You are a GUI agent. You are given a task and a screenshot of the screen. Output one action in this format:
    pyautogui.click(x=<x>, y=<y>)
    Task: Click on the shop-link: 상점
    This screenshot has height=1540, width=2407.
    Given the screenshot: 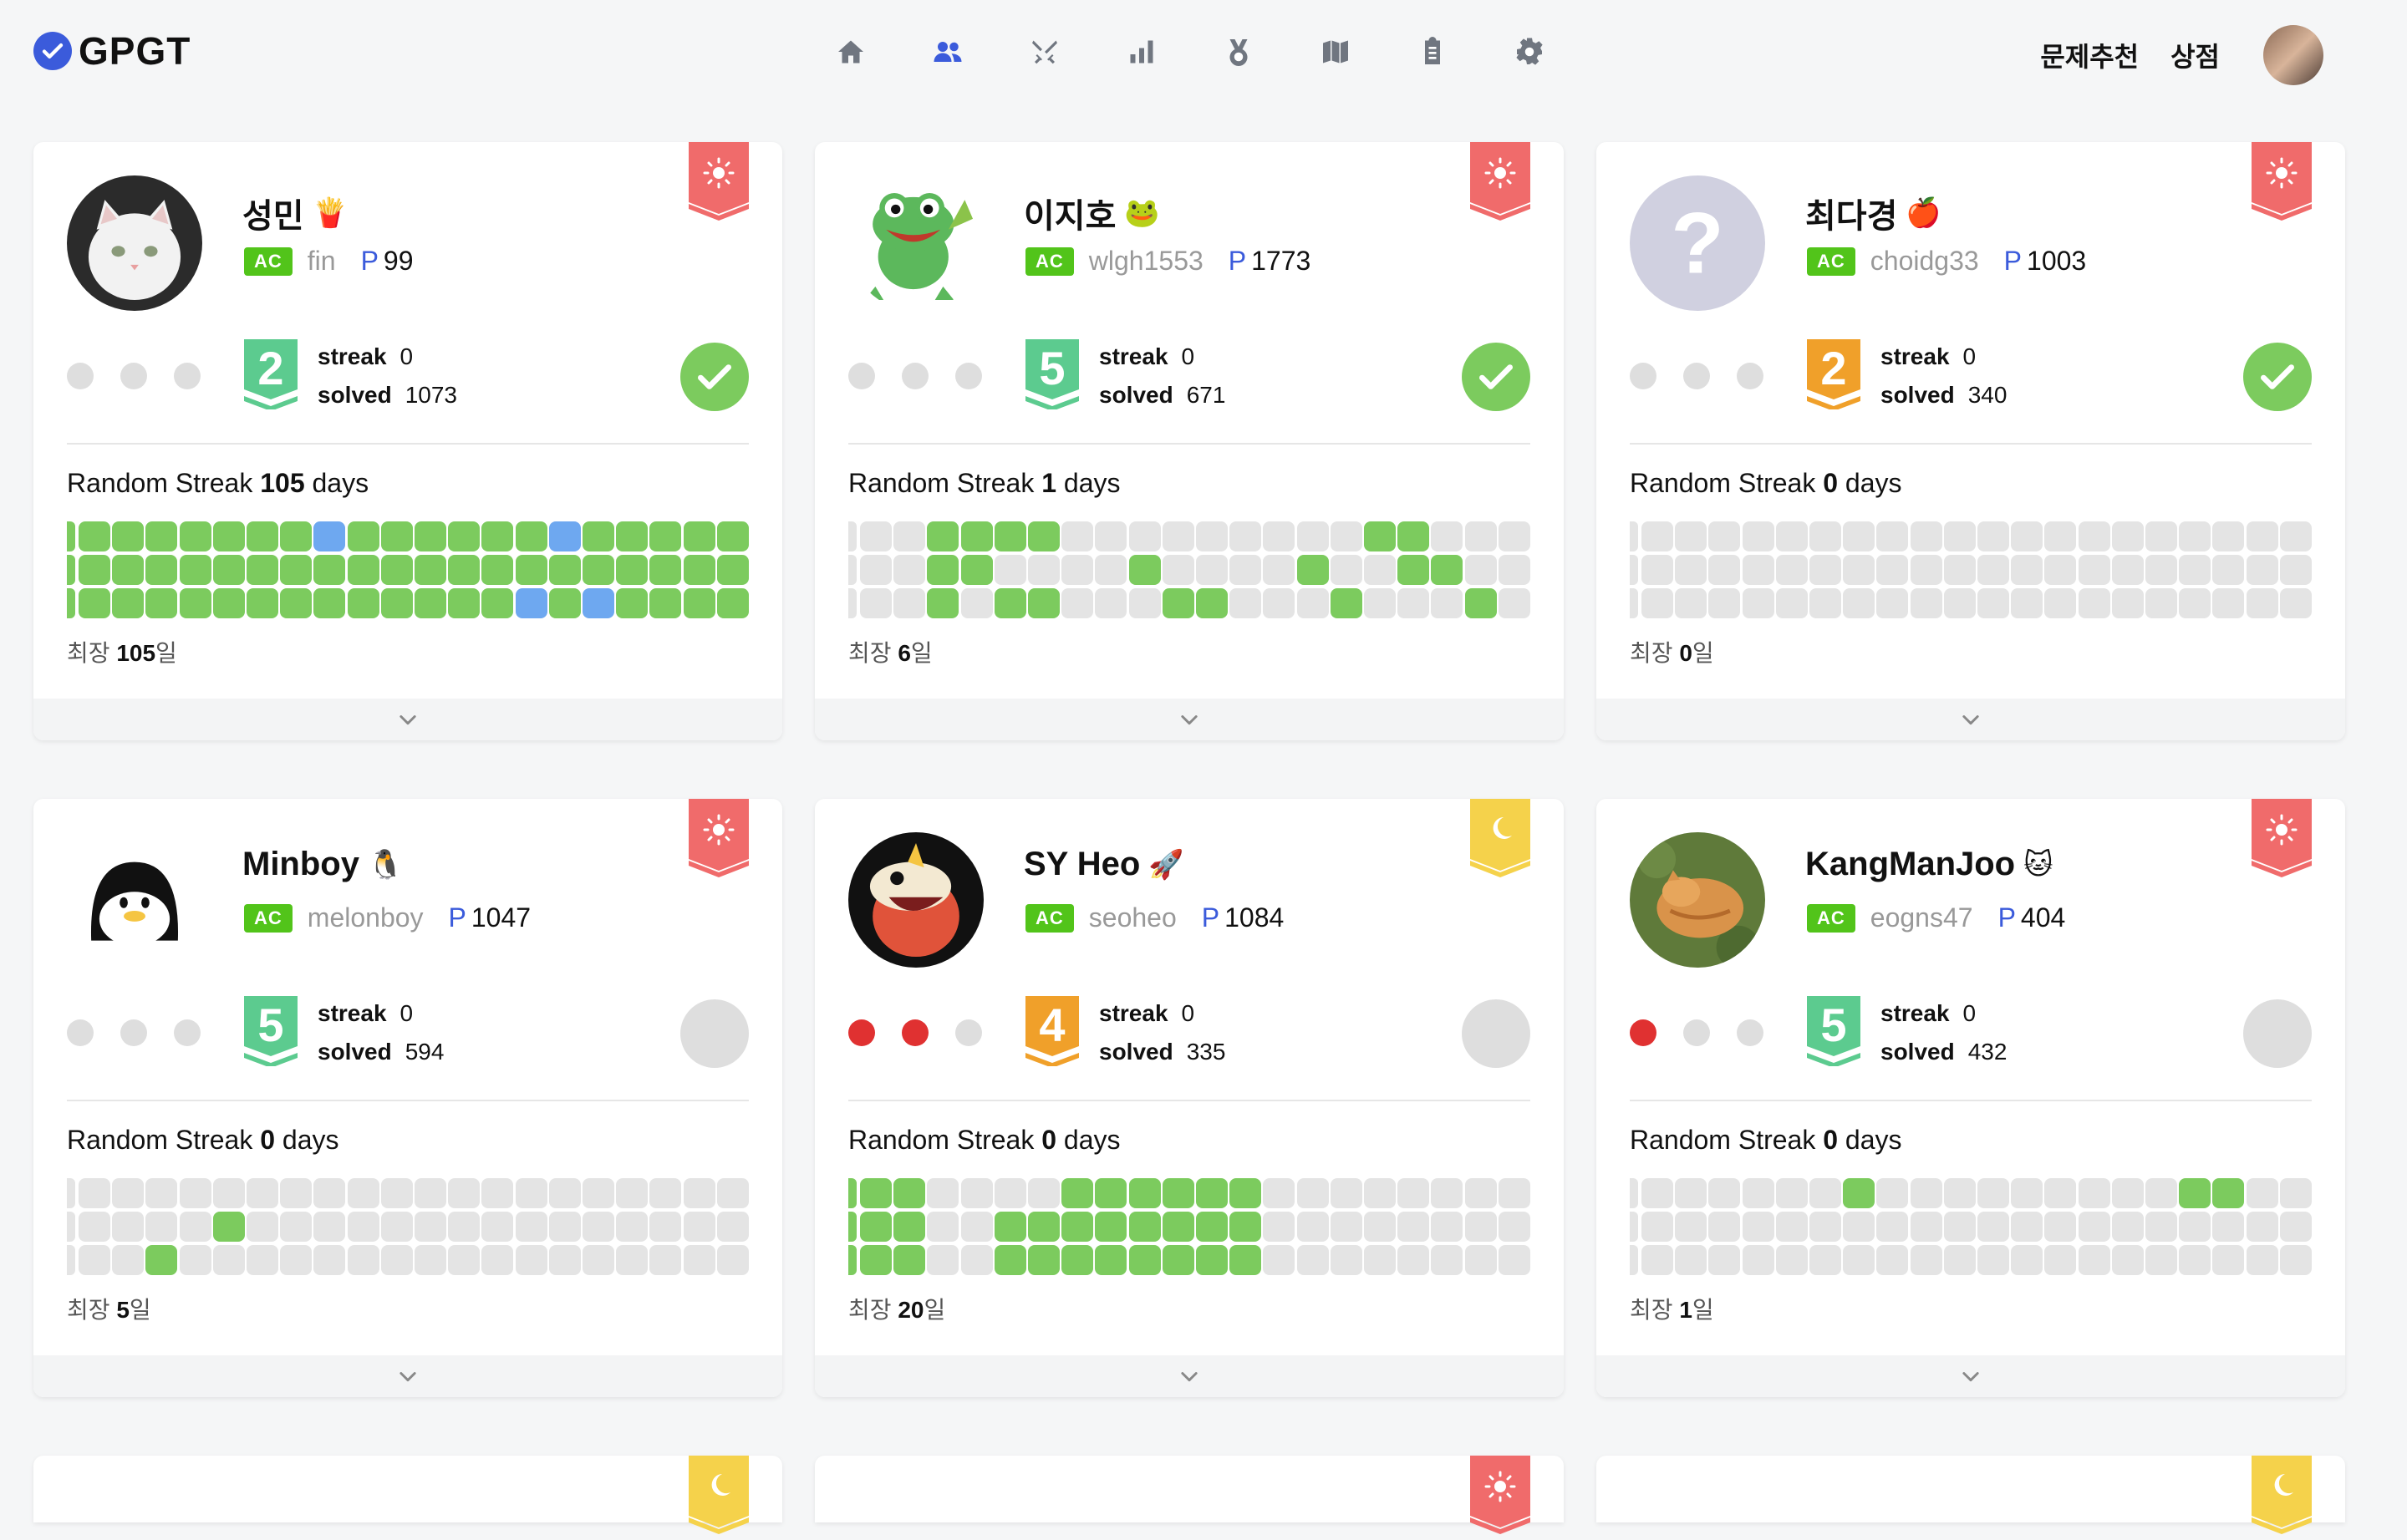 What is the action you would take?
    pyautogui.click(x=2195, y=55)
    